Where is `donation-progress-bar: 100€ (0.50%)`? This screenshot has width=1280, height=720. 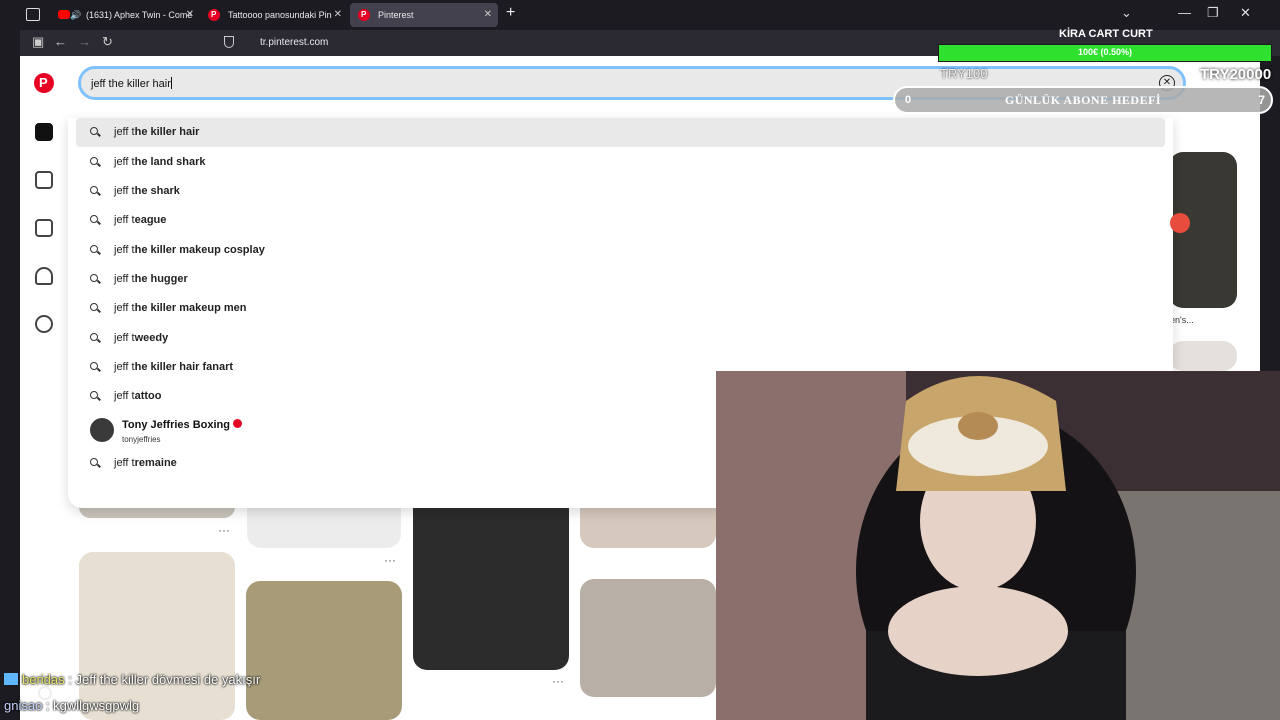 donation-progress-bar: 100€ (0.50%) is located at coordinates (1105, 53).